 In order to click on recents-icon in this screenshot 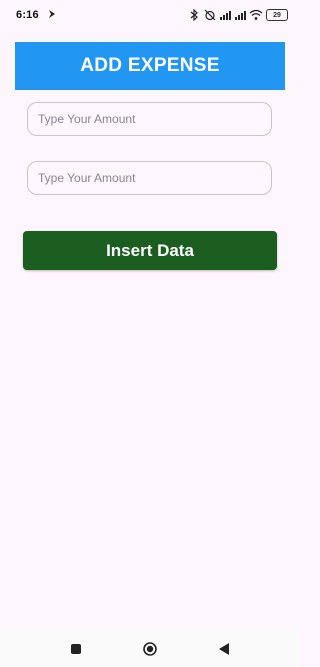, I will do `click(76, 649)`.